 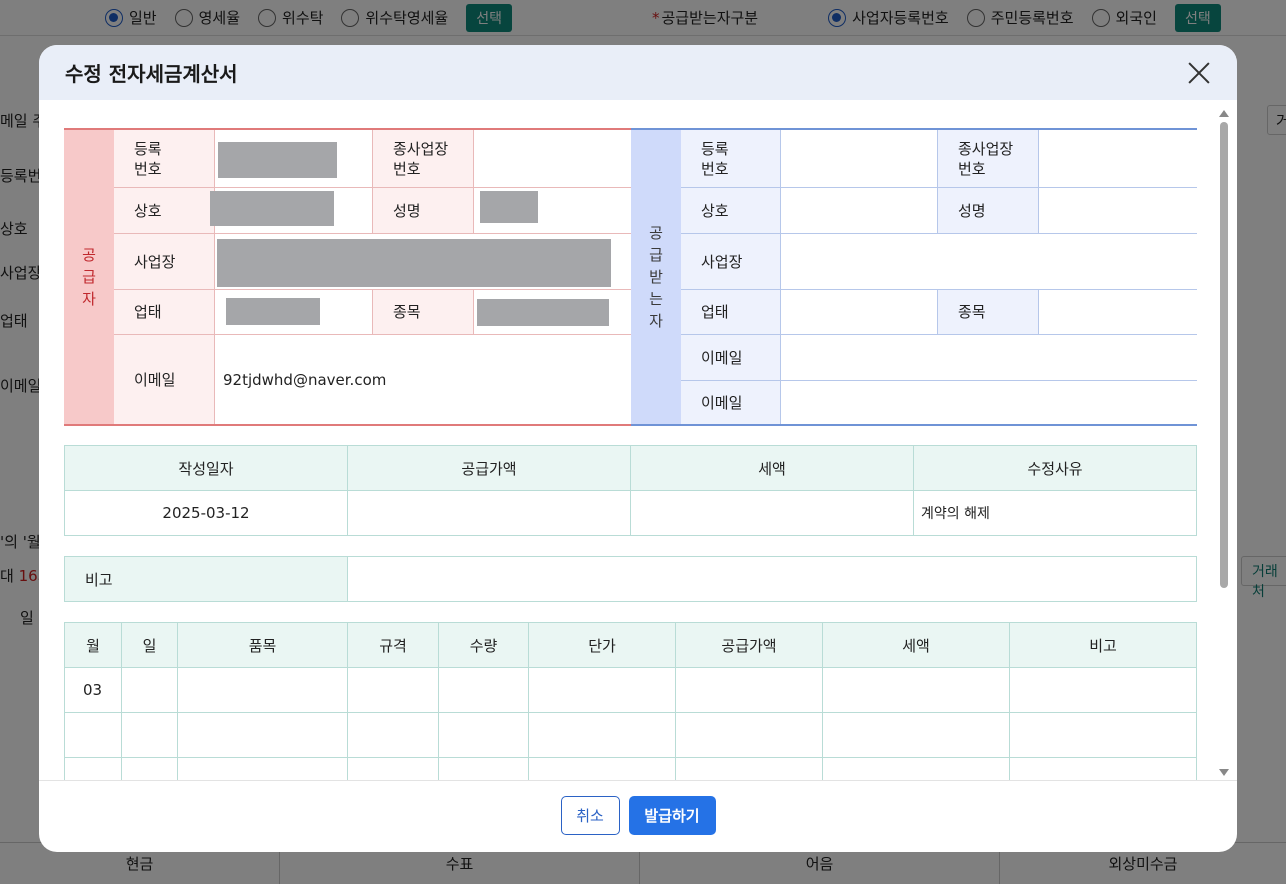 I want to click on supplier-side-label: 공 급 자, so click(x=89, y=277).